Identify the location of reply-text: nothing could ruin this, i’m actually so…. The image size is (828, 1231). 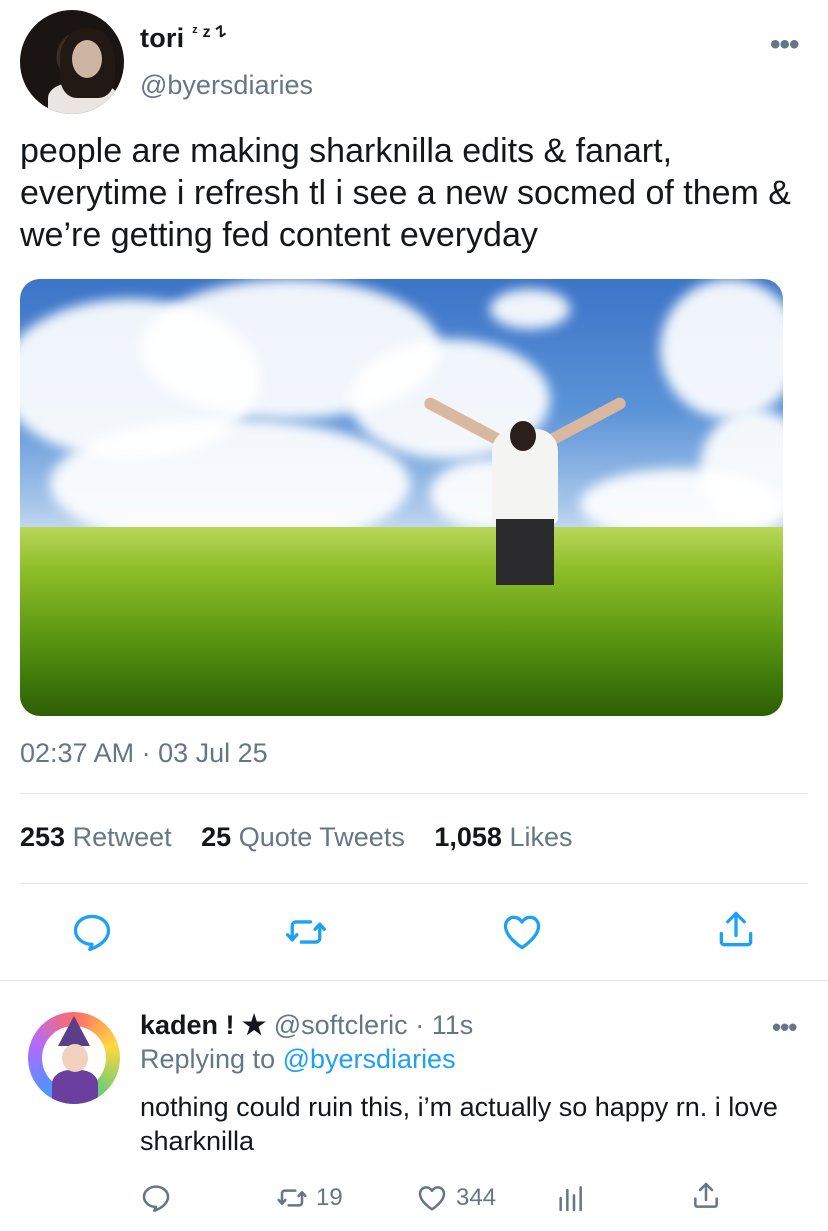
(459, 1124).